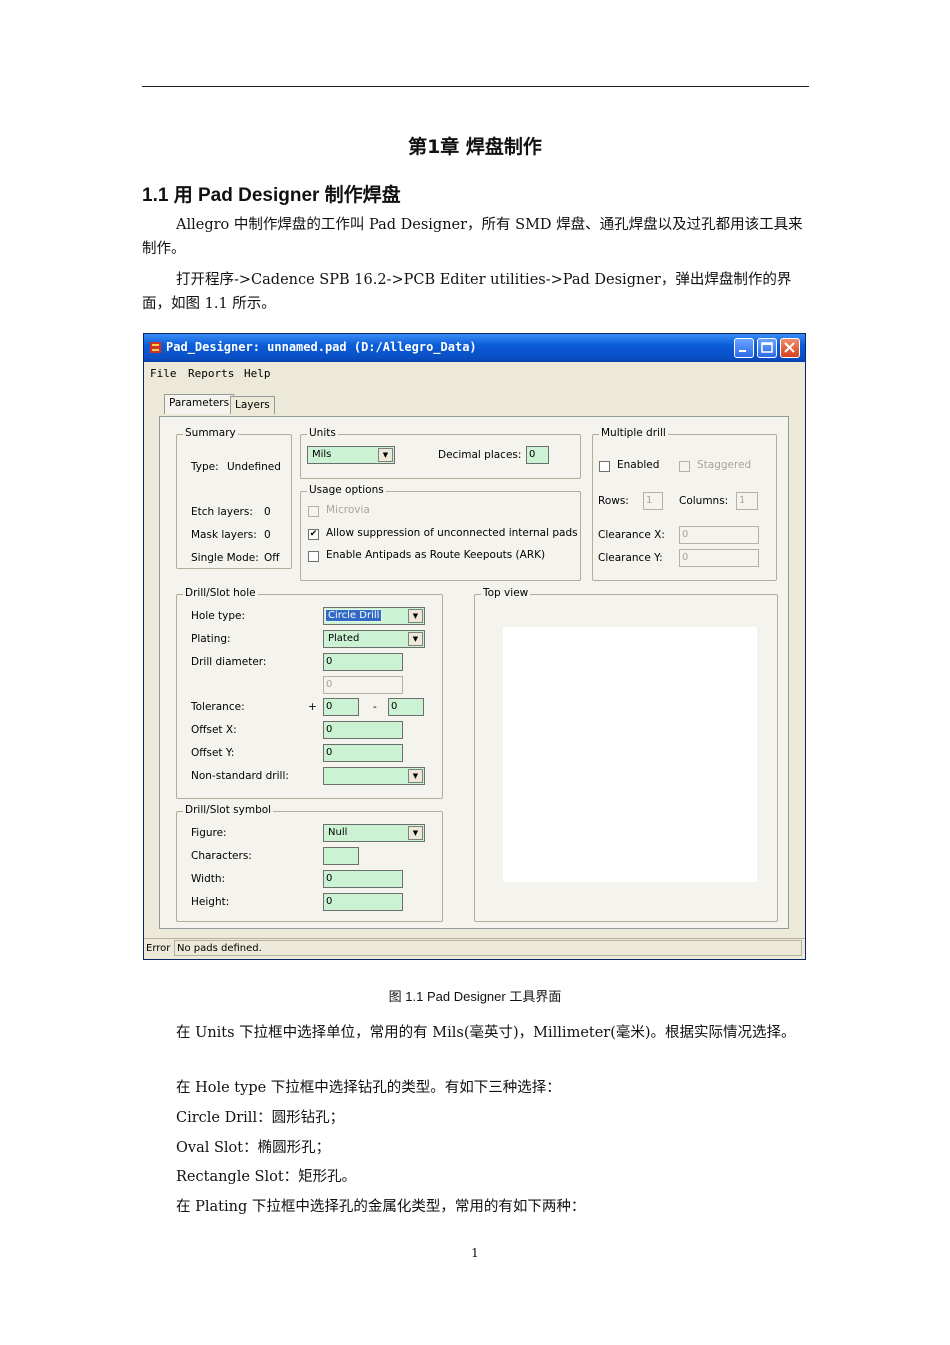 The height and width of the screenshot is (1345, 950). Describe the element at coordinates (205, 467) in the screenshot. I see `type-label: Type:` at that location.